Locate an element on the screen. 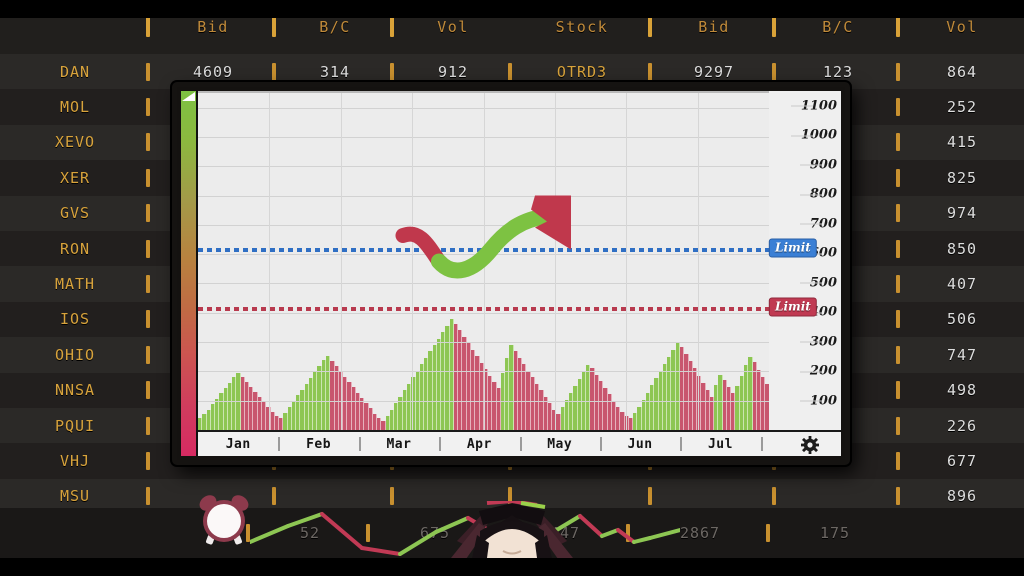  y-axis-tick-label: 700 is located at coordinates (818, 223).